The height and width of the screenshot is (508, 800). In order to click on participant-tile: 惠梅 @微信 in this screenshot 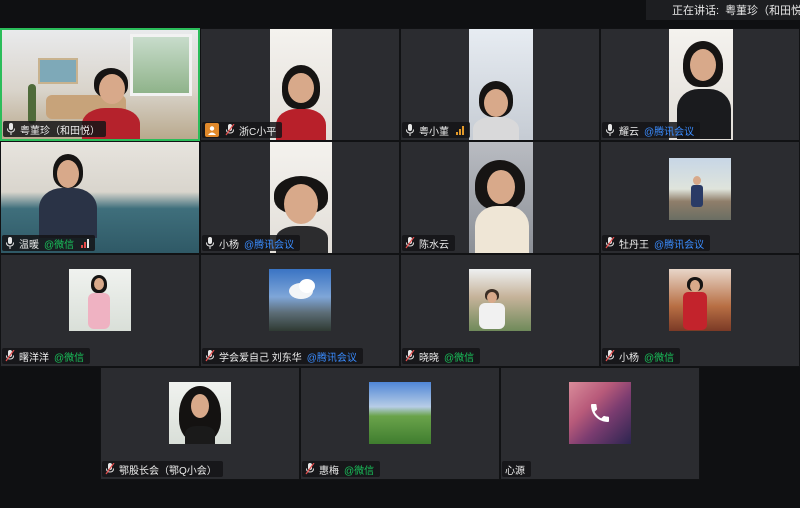, I will do `click(400, 423)`.